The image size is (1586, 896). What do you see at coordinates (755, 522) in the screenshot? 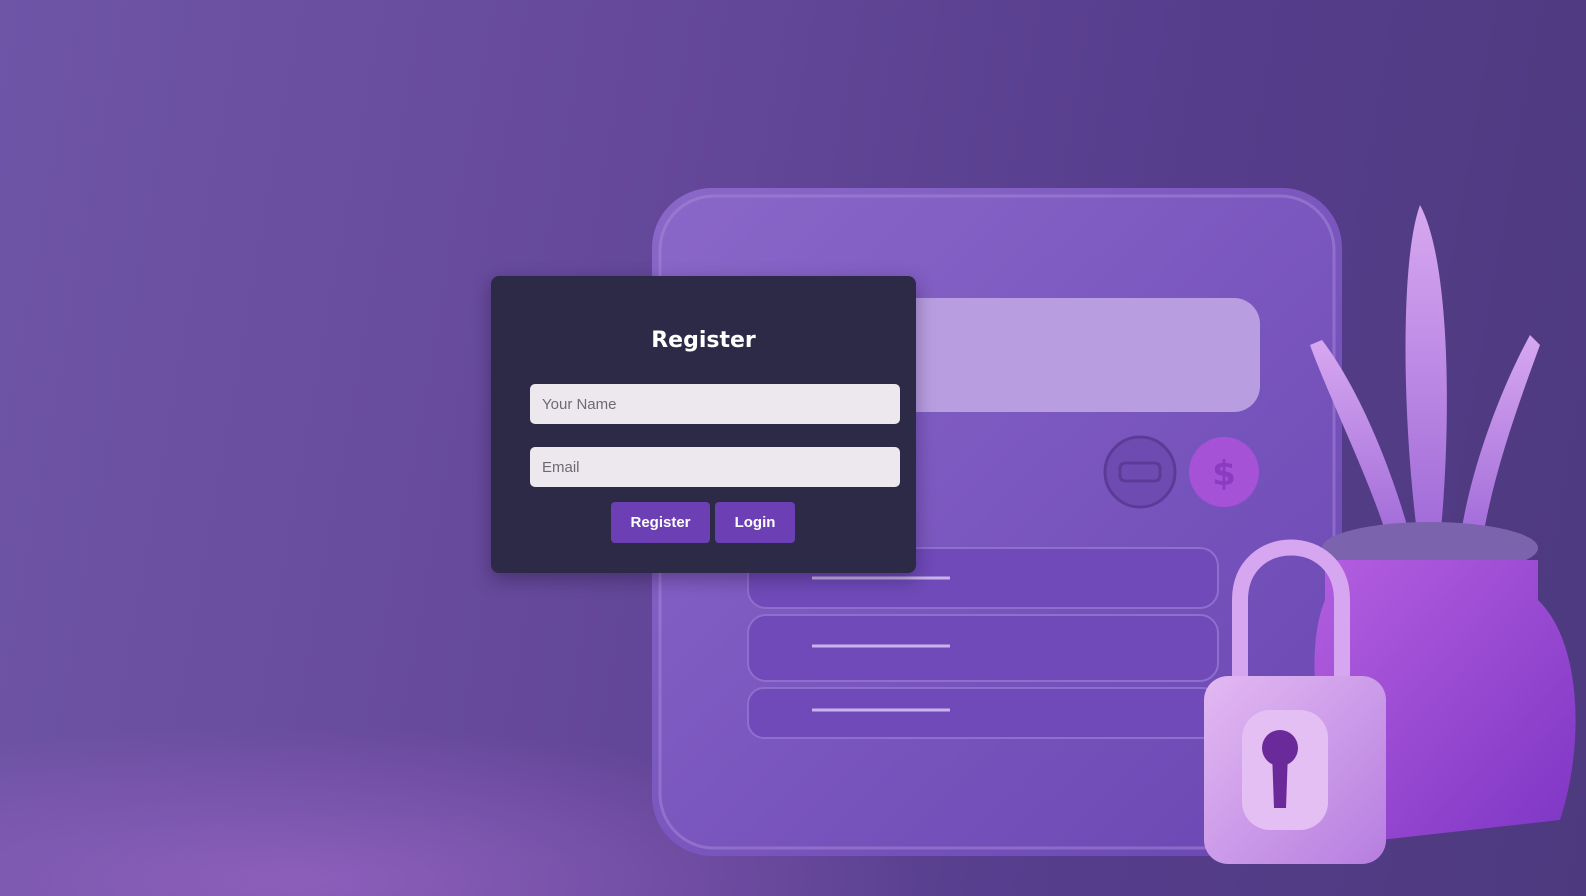
I see `login-button: Login` at bounding box center [755, 522].